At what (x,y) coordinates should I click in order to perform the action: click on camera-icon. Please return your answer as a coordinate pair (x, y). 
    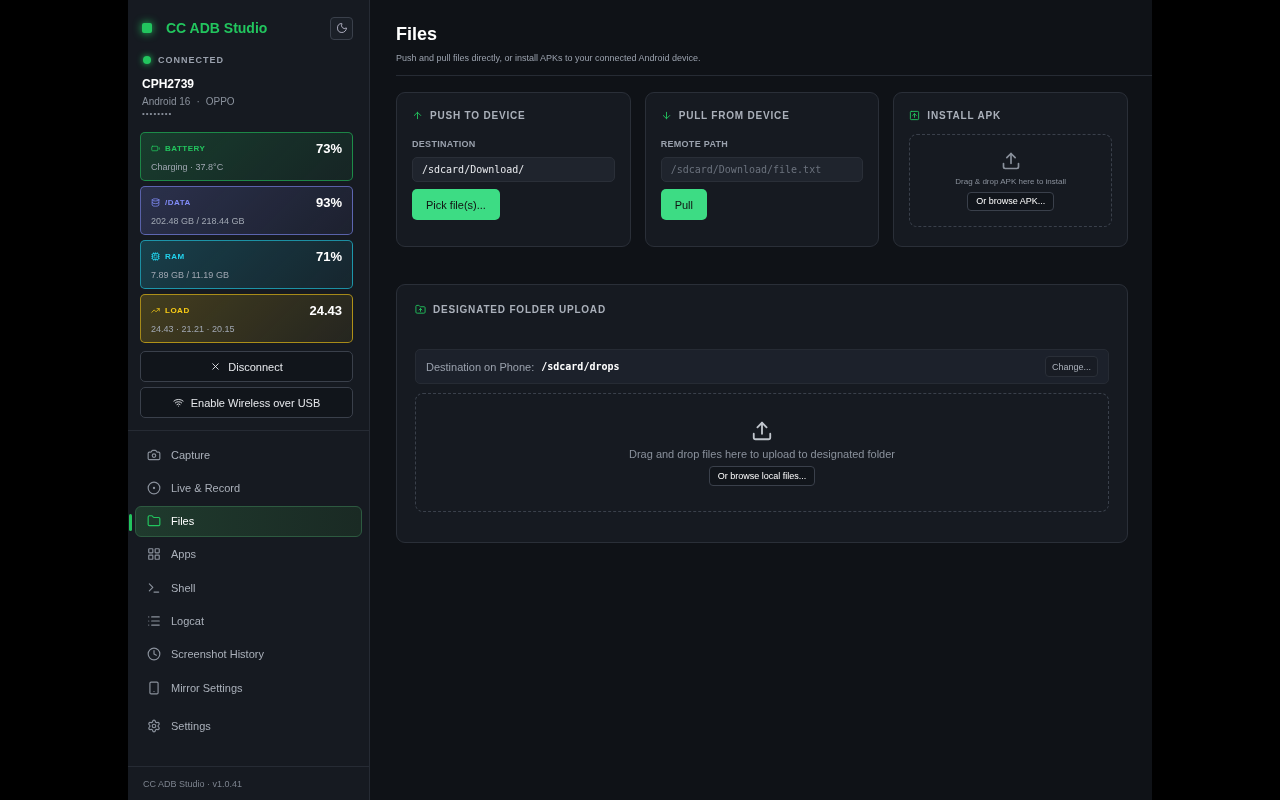
    Looking at the image, I should click on (154, 454).